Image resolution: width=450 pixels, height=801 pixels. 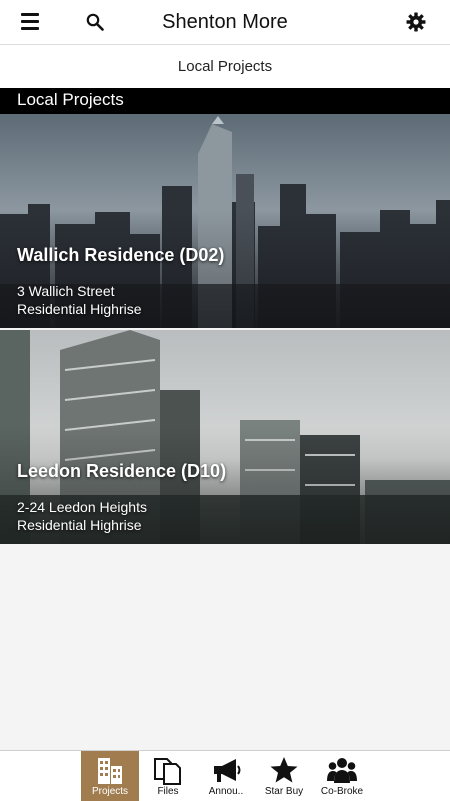 What do you see at coordinates (122, 471) in the screenshot?
I see `project-name: Leedon Residence (D10)` at bounding box center [122, 471].